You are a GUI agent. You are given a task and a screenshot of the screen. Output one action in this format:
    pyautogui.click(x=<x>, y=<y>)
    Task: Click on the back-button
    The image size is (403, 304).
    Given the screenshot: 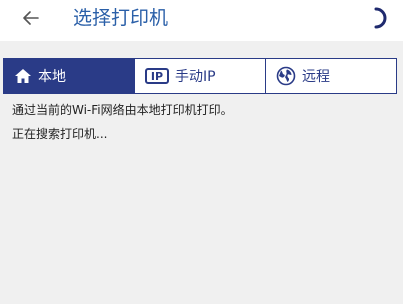 What is the action you would take?
    pyautogui.click(x=31, y=18)
    